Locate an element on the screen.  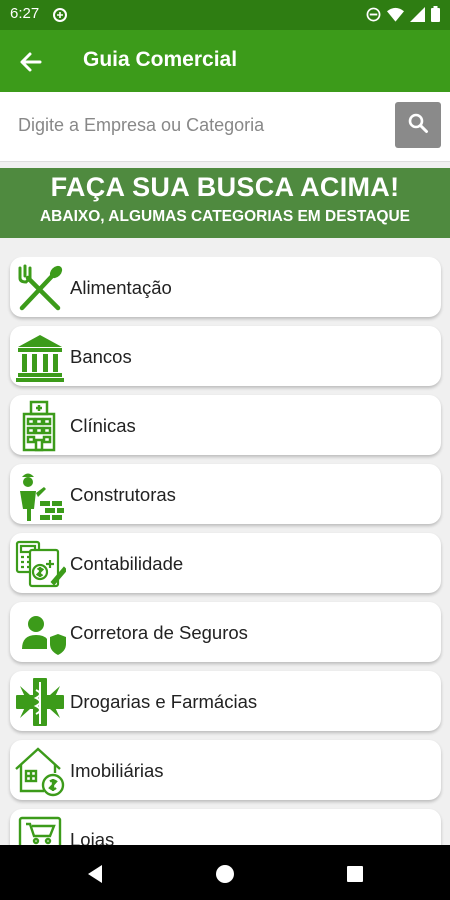
category-item-construtoras: Construtoras is located at coordinates (225, 494).